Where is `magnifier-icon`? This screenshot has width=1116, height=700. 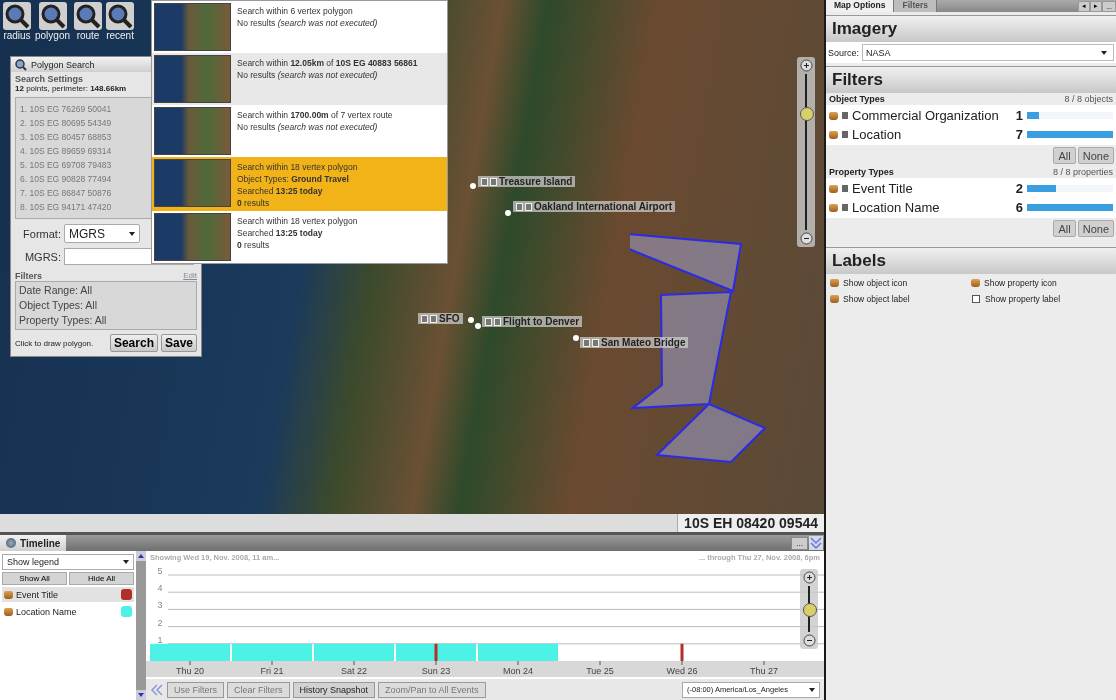
magnifier-icon is located at coordinates (88, 16).